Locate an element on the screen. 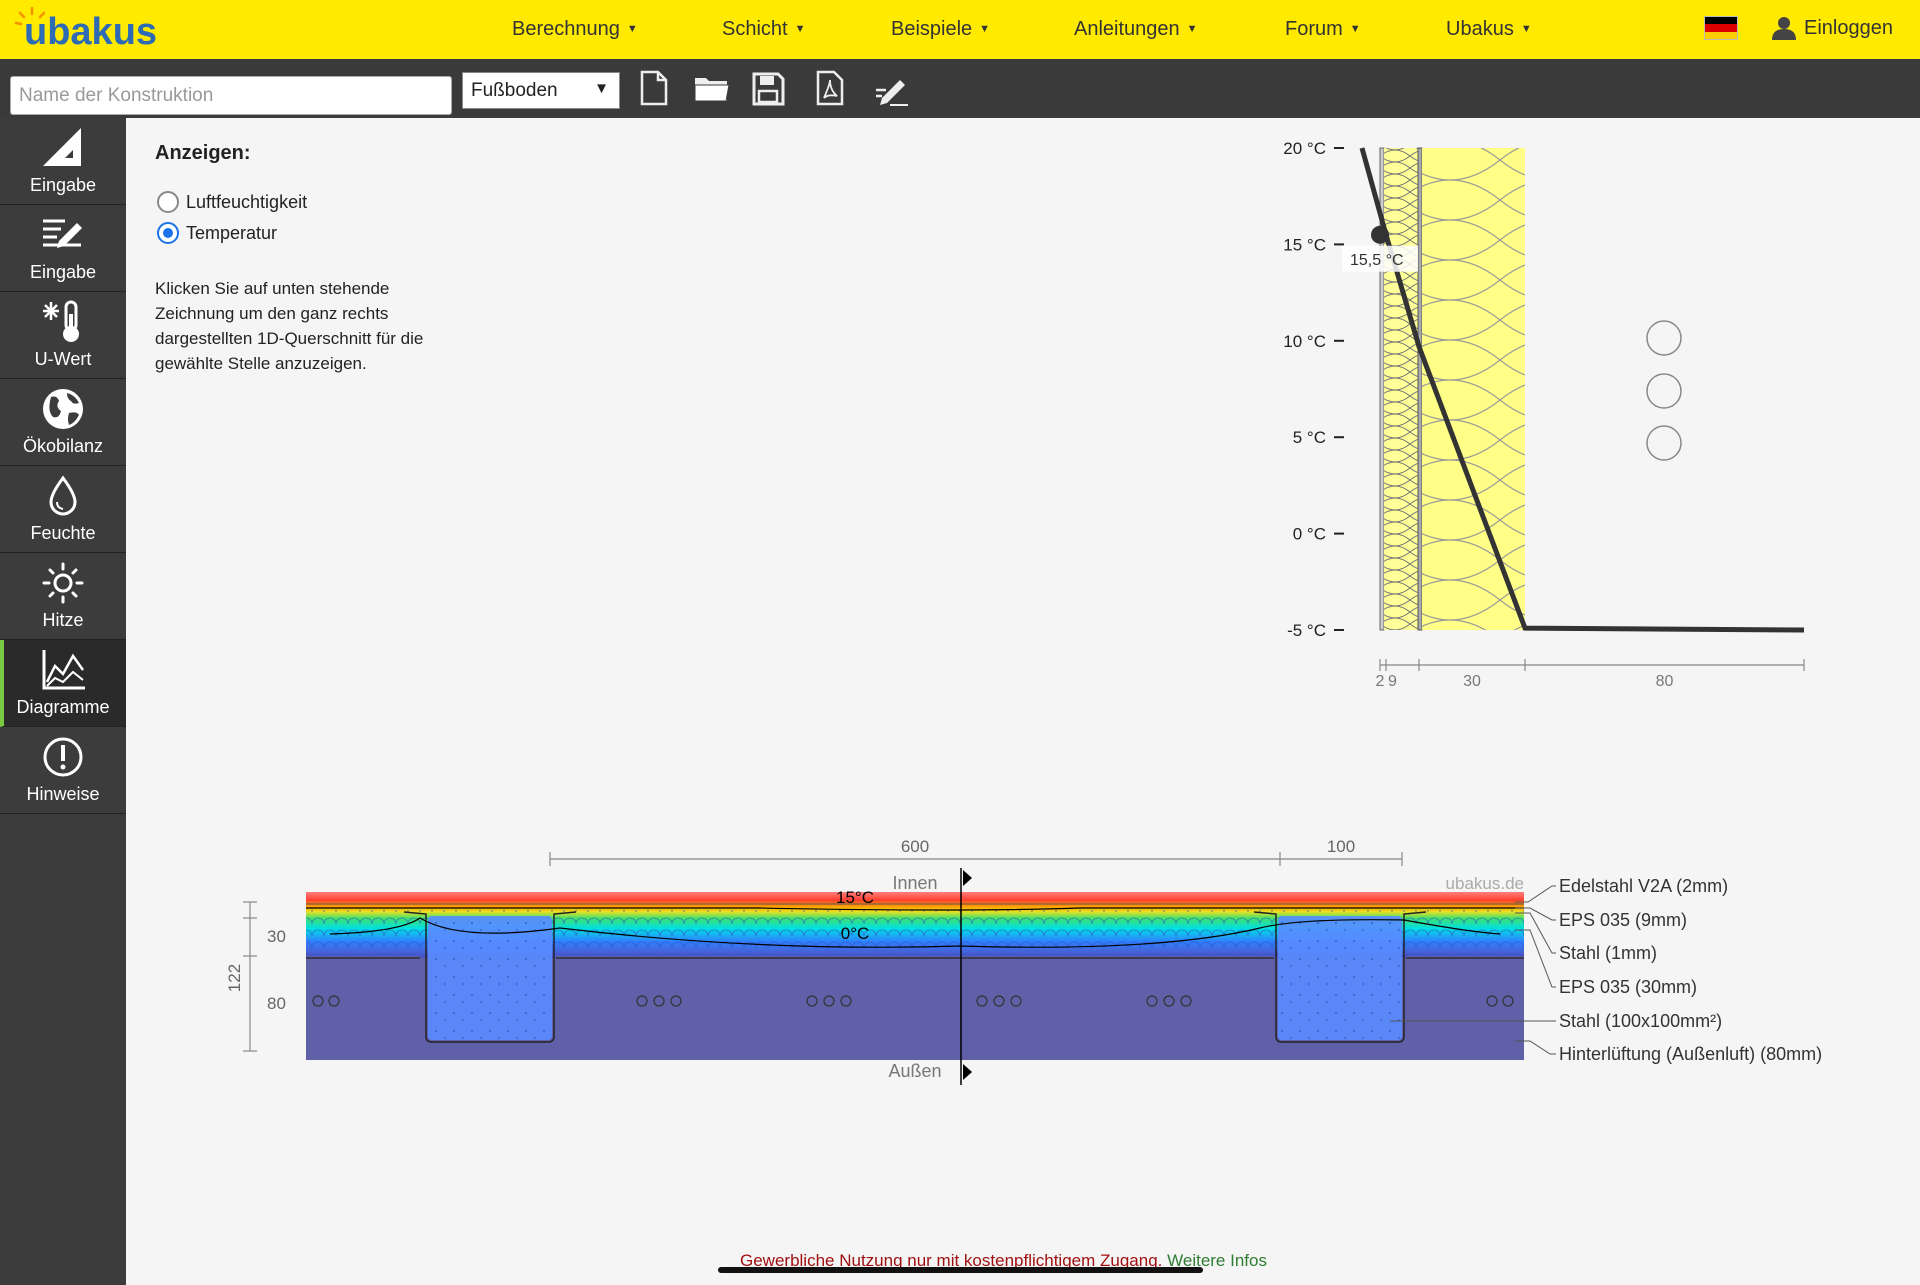 Image resolution: width=1920 pixels, height=1285 pixels. section-cursor-bottom-handle is located at coordinates (967, 1072).